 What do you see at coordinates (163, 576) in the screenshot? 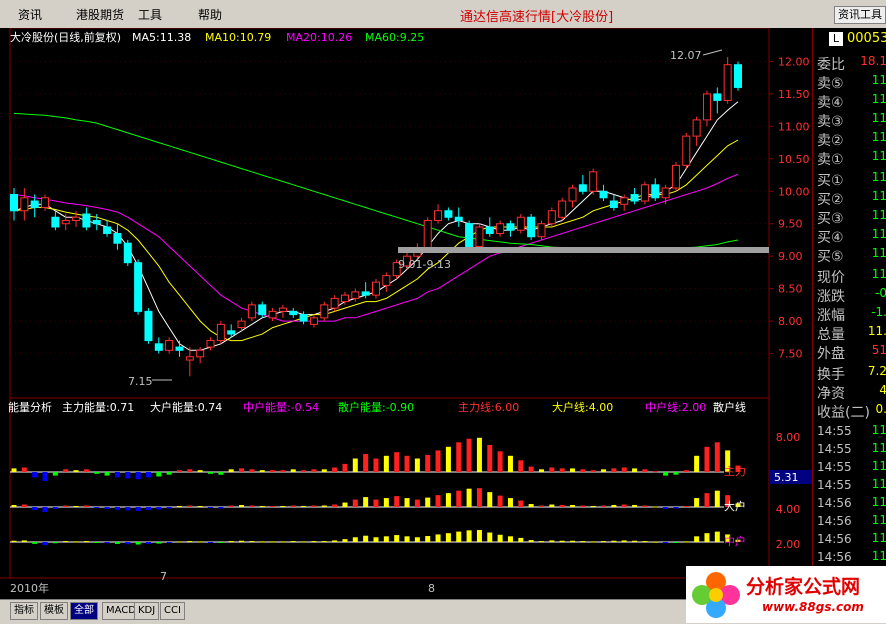
I see `date-label-jul: 7` at bounding box center [163, 576].